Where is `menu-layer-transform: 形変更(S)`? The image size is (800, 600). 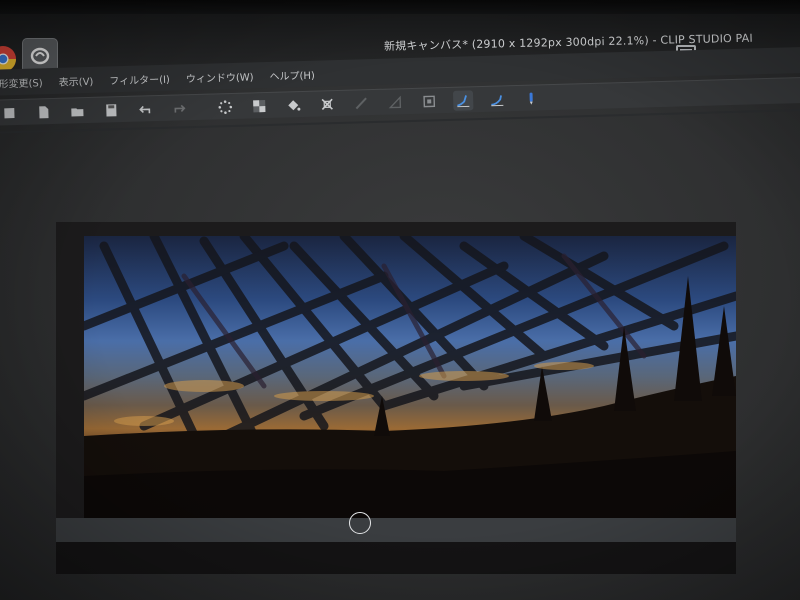
menu-layer-transform: 形変更(S) is located at coordinates (21, 82).